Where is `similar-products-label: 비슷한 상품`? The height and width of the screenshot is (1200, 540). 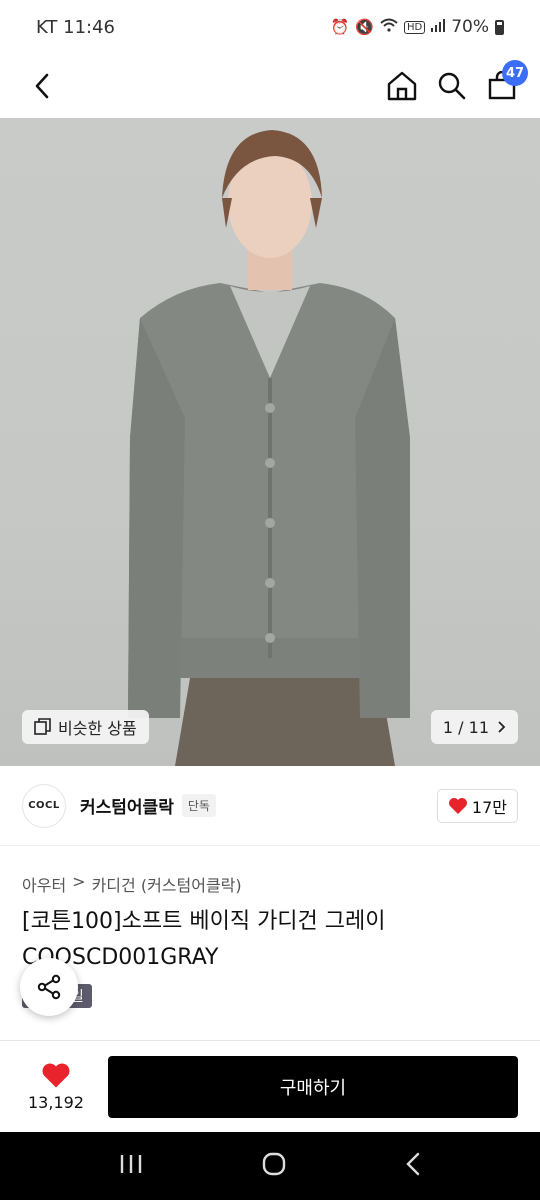
similar-products-label: 비슷한 상품 is located at coordinates (97, 728).